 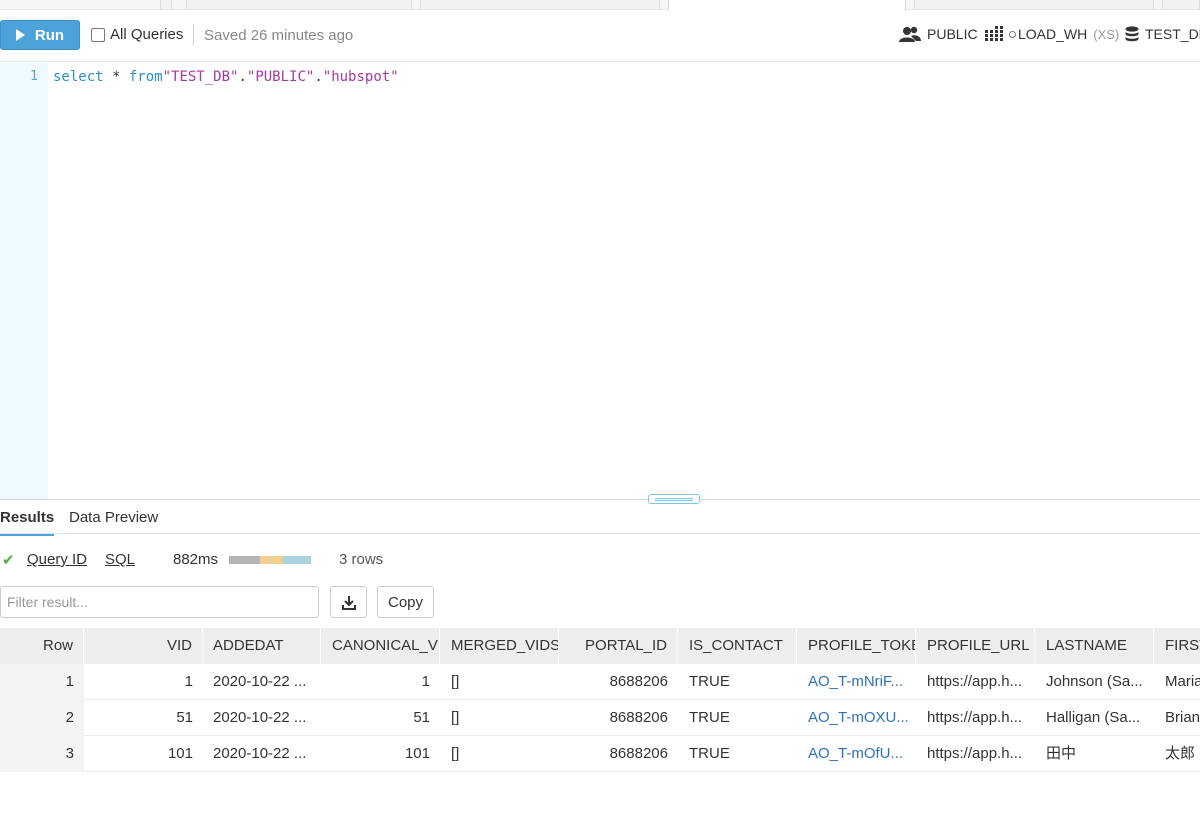 I want to click on column-header-addedat: ADDEDAT, so click(x=262, y=646).